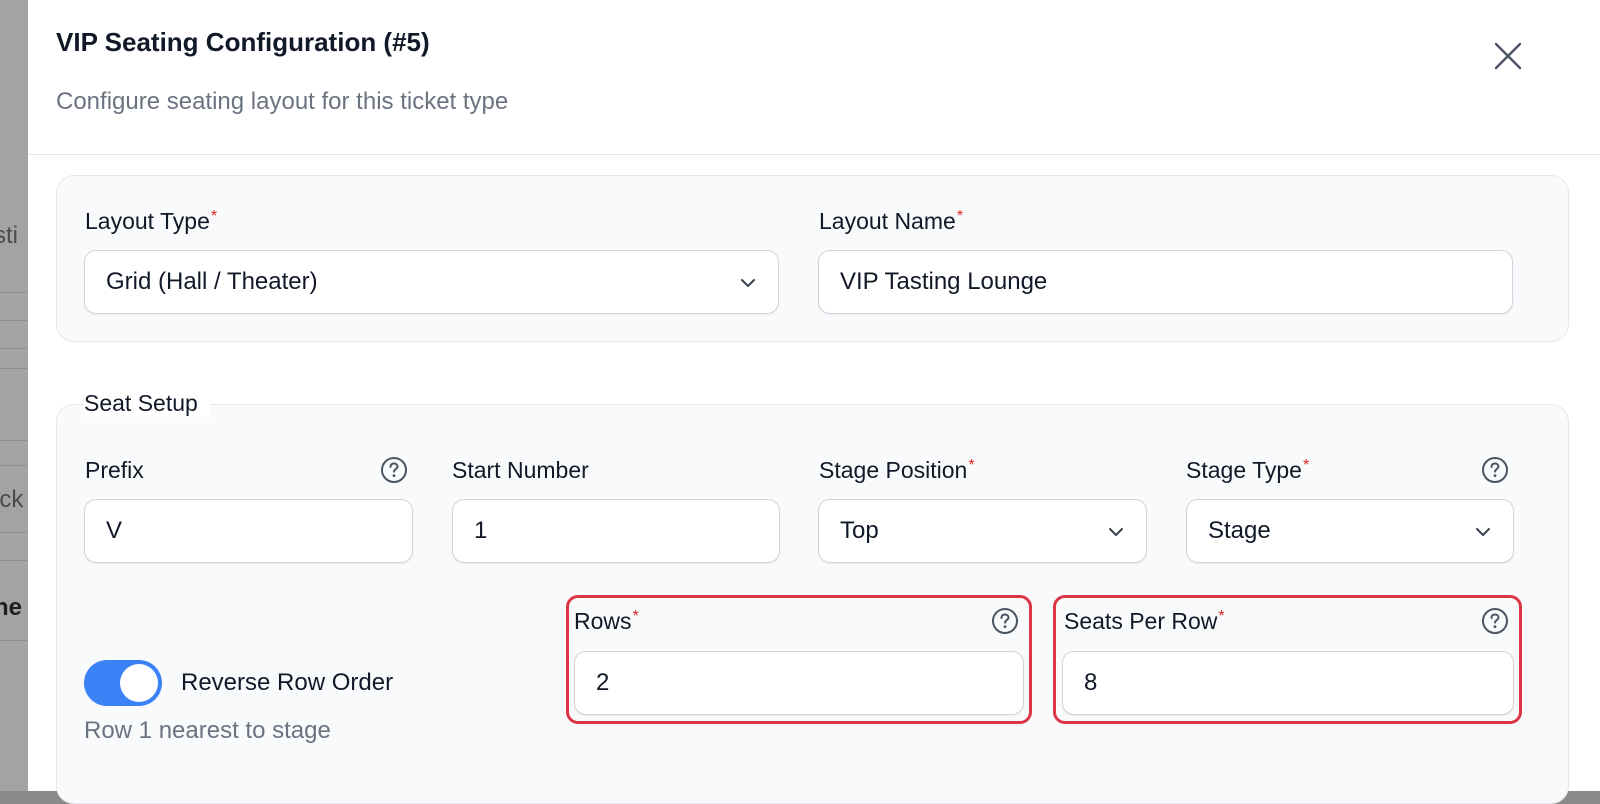 The image size is (1600, 804). I want to click on rows-label: Rows*, so click(606, 621).